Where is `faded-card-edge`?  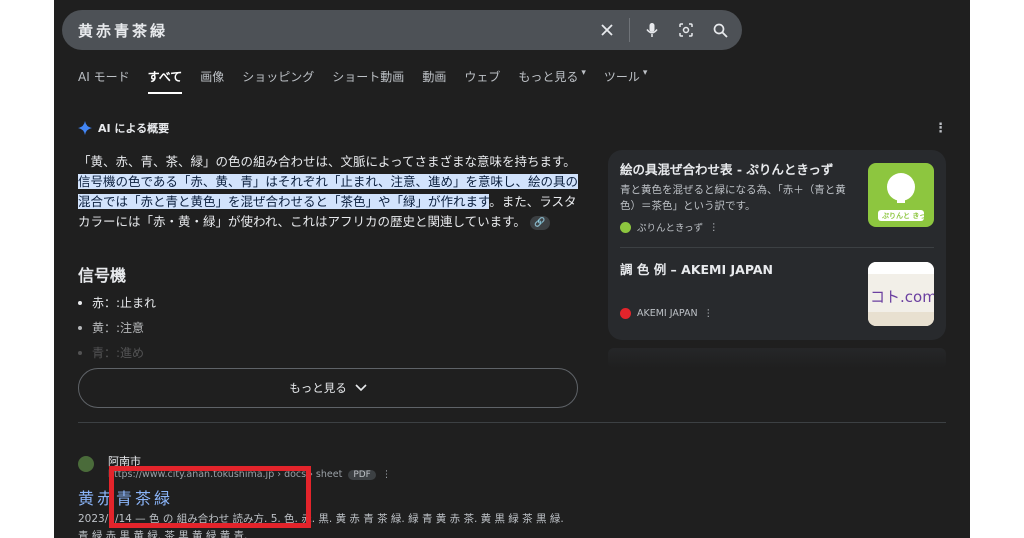 faded-card-edge is located at coordinates (777, 358).